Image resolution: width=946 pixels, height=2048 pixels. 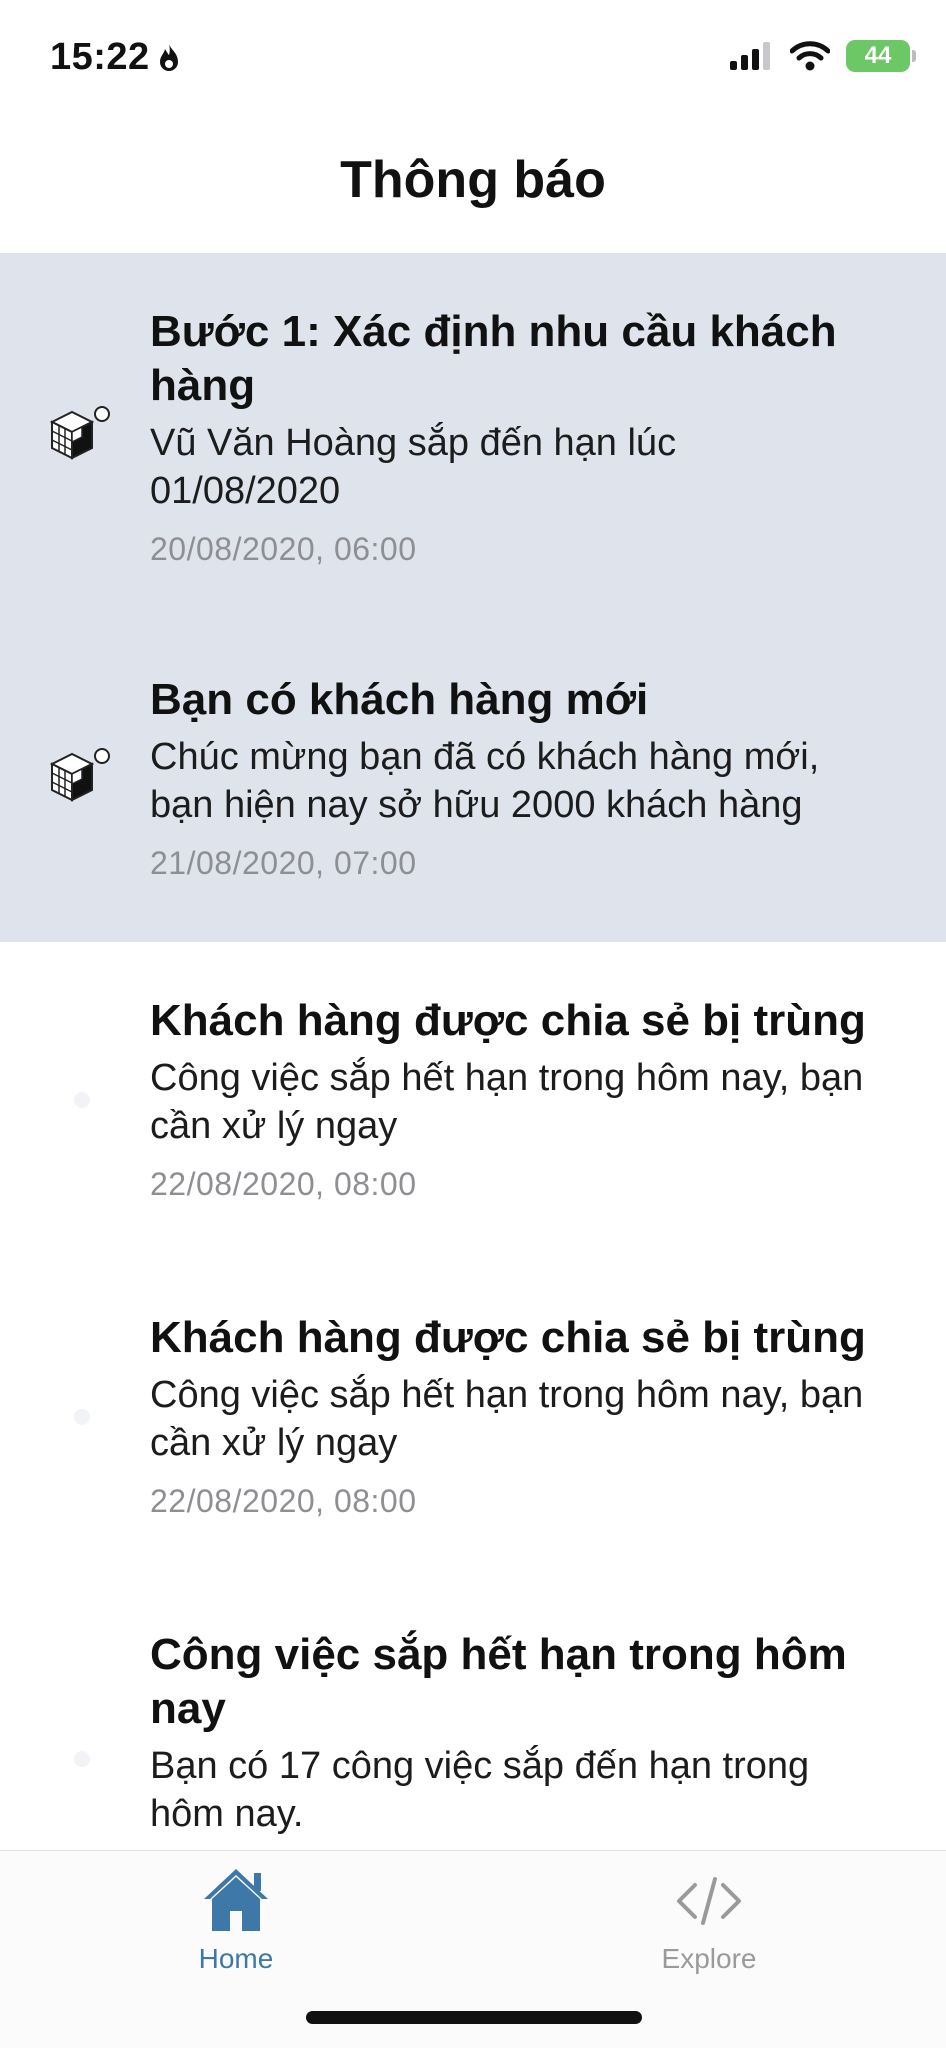 What do you see at coordinates (810, 56) in the screenshot?
I see `wifi-icon` at bounding box center [810, 56].